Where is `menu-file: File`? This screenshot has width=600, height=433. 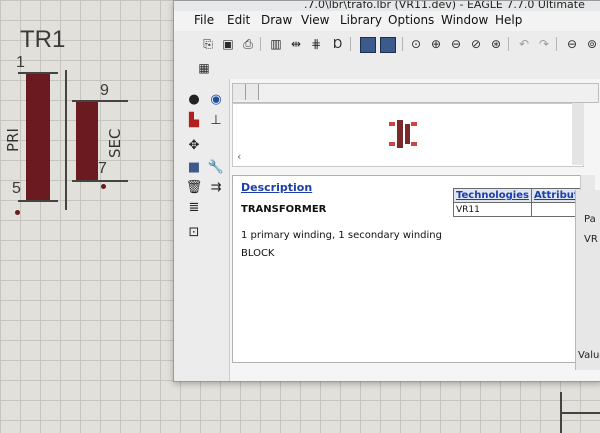
menu-file: File is located at coordinates (204, 20).